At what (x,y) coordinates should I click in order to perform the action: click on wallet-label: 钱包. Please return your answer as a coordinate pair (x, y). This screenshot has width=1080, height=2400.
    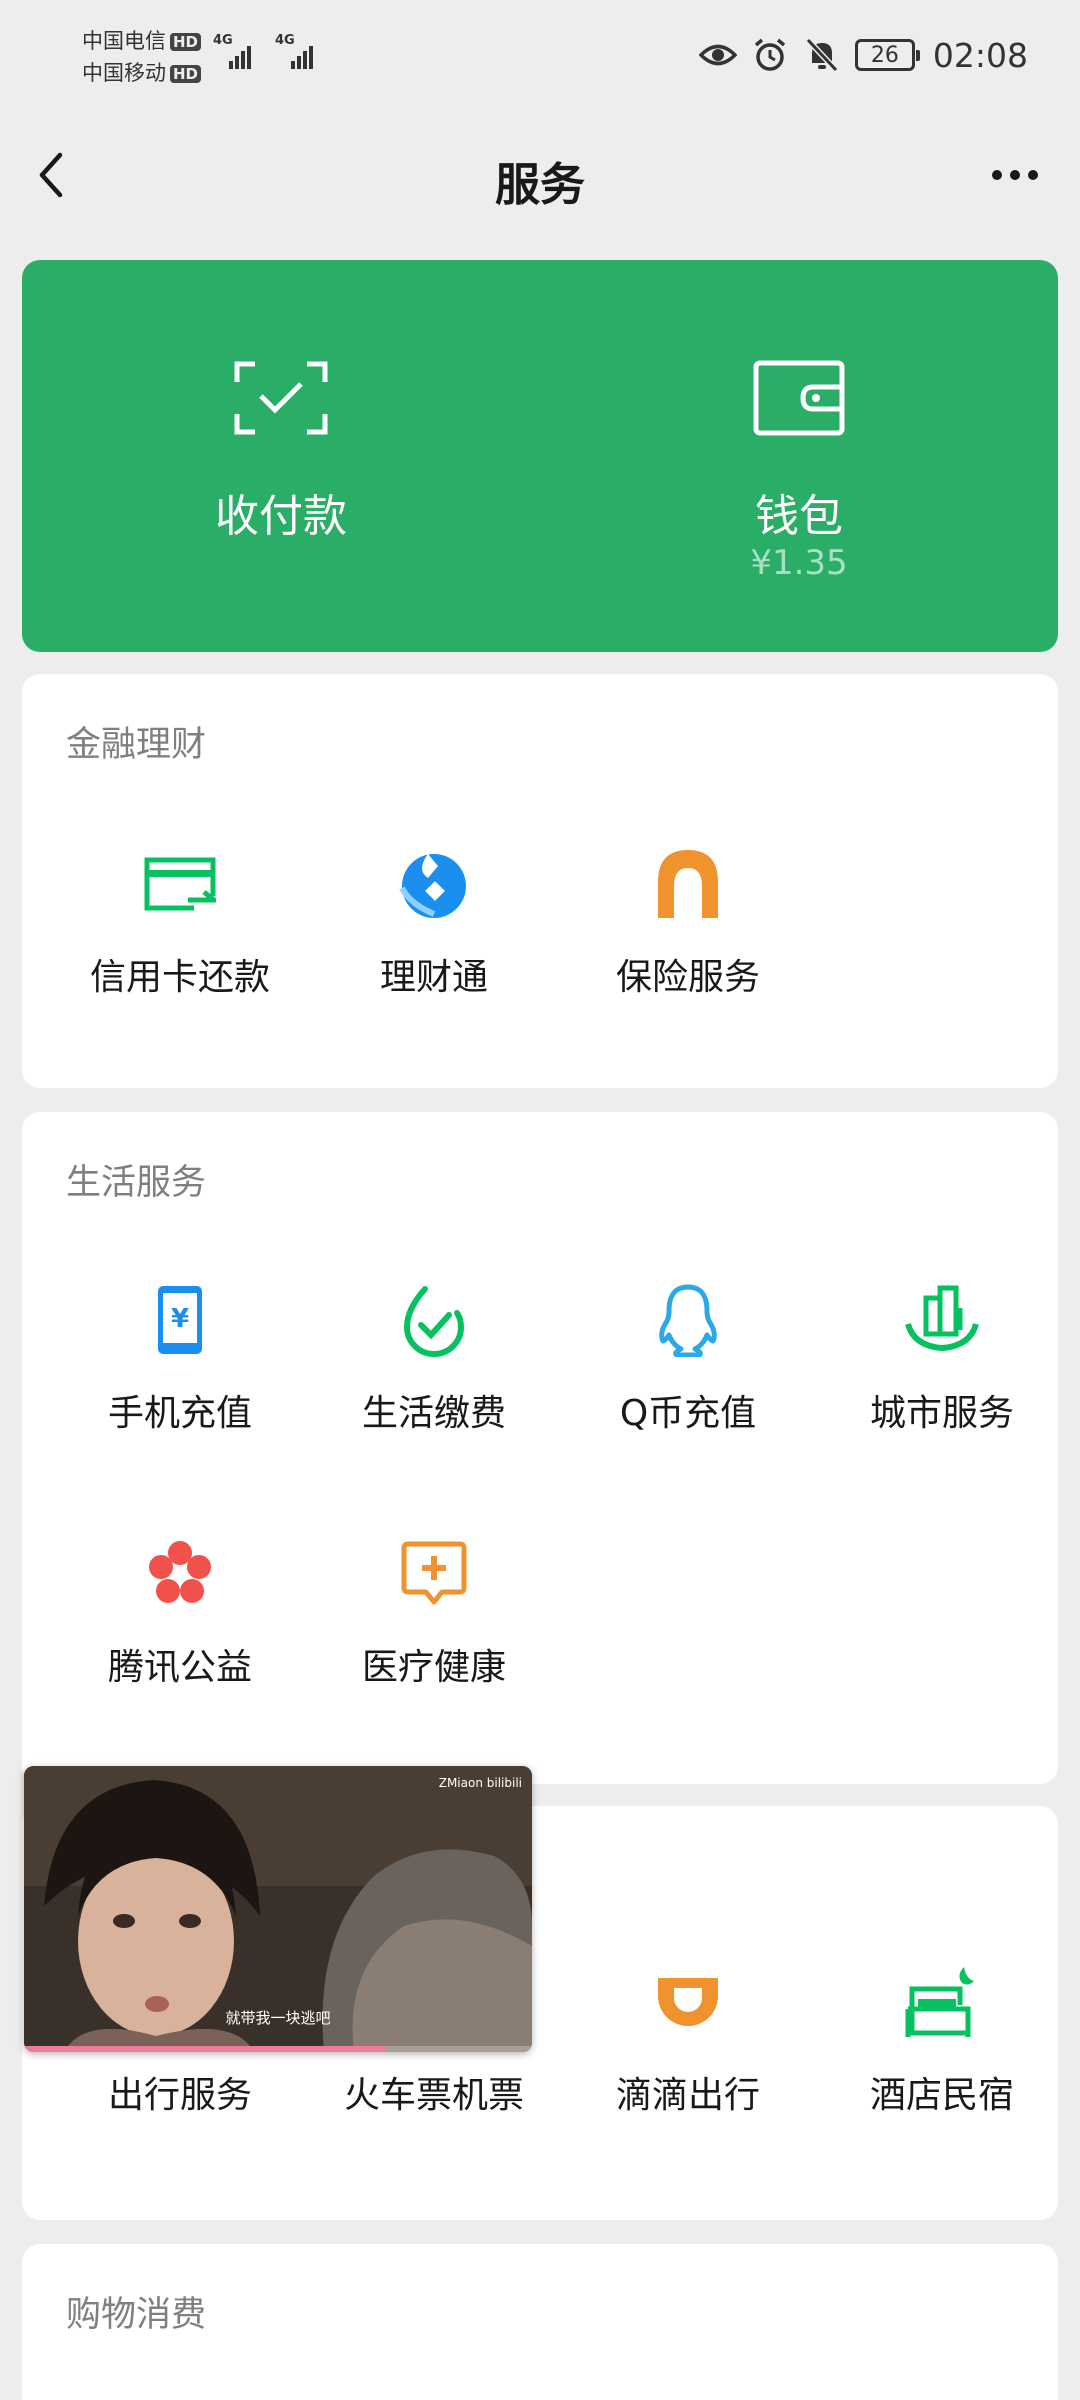
    Looking at the image, I should click on (799, 516).